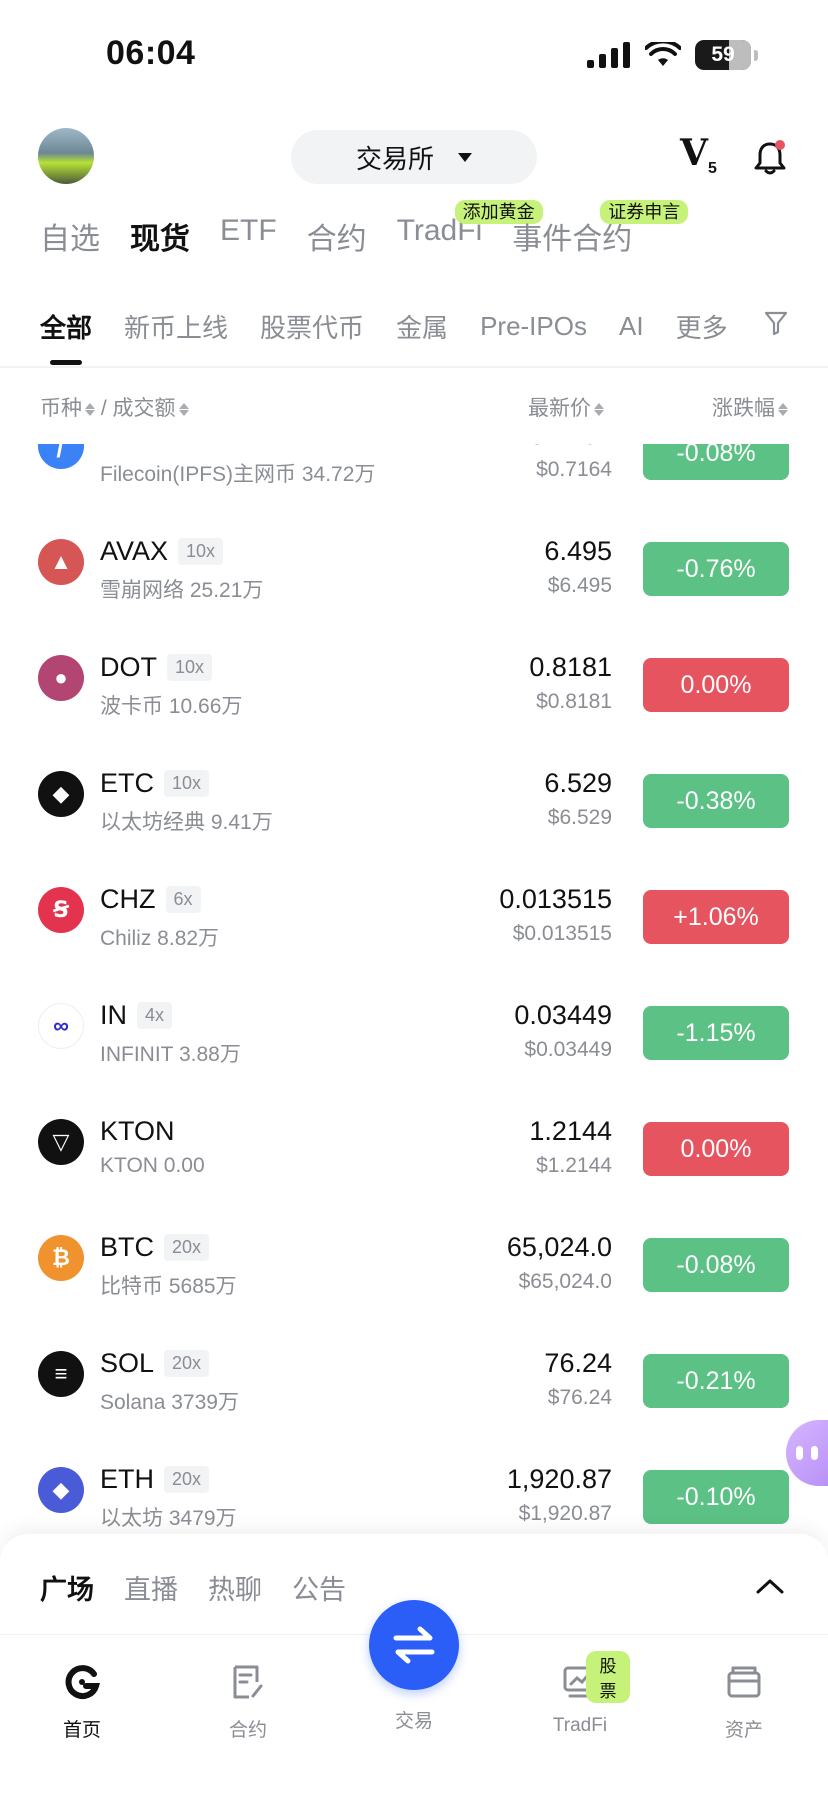 The width and height of the screenshot is (828, 1795). What do you see at coordinates (723, 55) in the screenshot?
I see `battery-indicator: 59` at bounding box center [723, 55].